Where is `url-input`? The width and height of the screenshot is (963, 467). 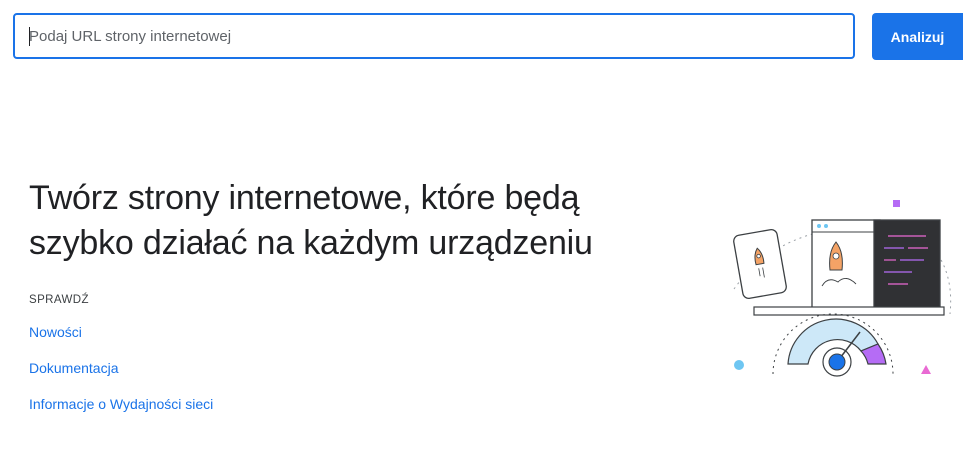 url-input is located at coordinates (434, 36).